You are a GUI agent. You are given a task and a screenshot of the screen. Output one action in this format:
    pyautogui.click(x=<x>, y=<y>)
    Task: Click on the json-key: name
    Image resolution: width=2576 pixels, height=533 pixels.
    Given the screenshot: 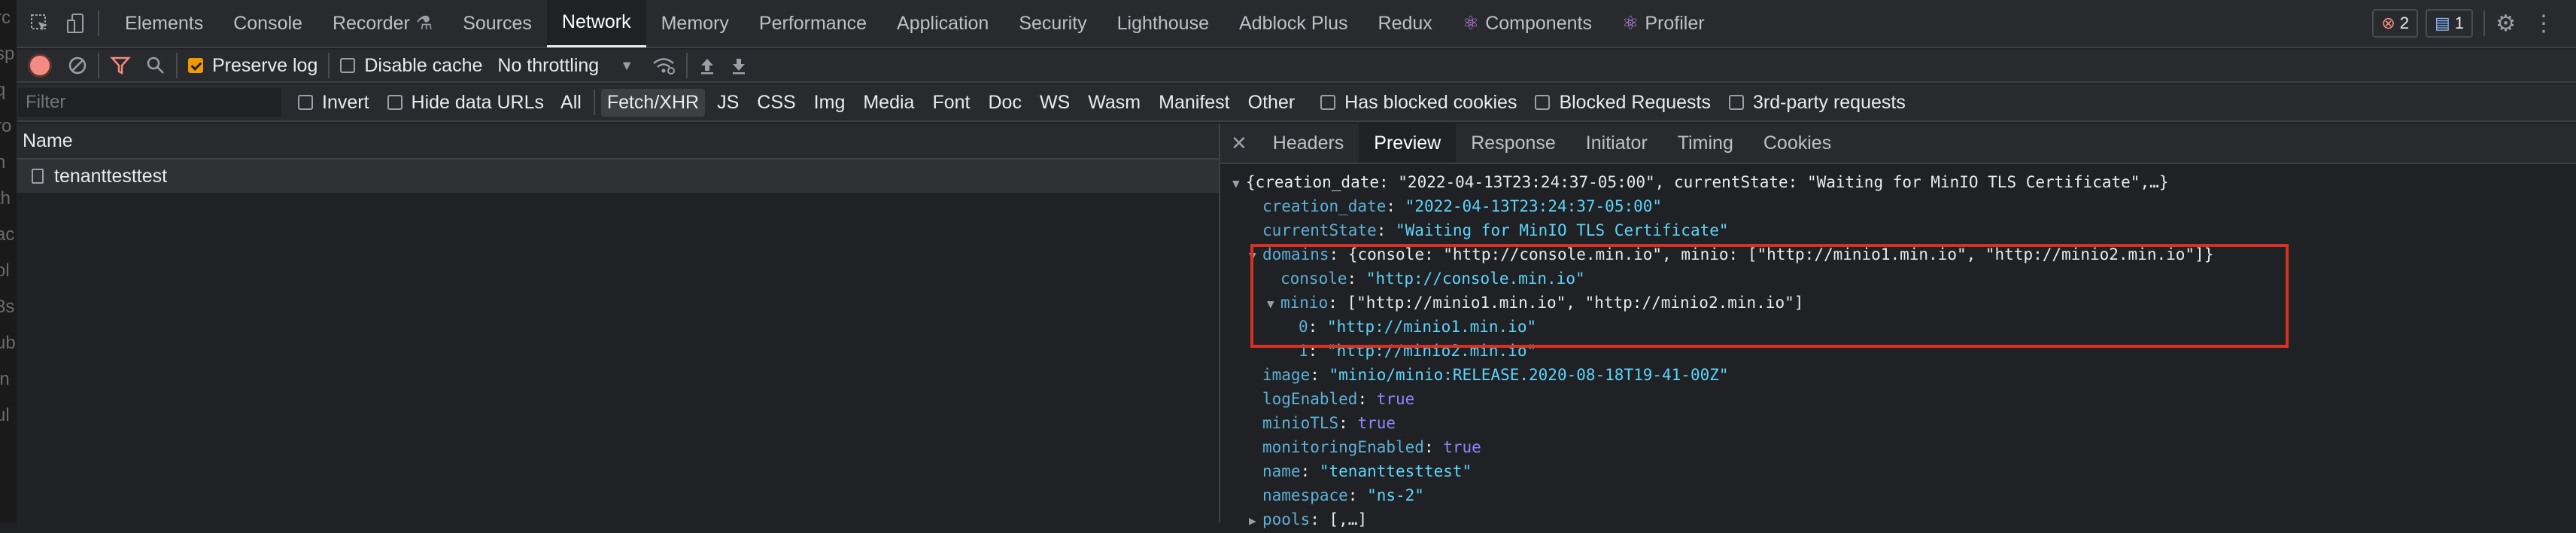 What is the action you would take?
    pyautogui.click(x=1282, y=471)
    